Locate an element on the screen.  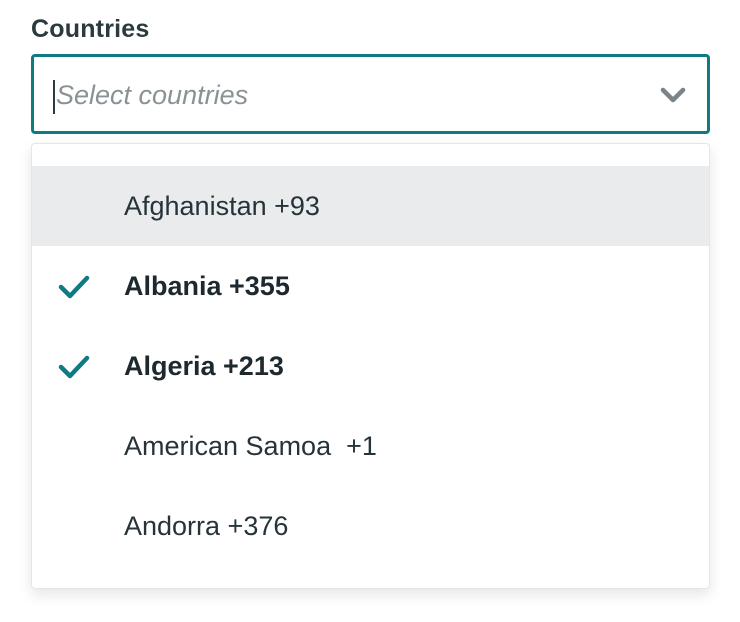
option-american-samoa: American Samoa +1 is located at coordinates (370, 446).